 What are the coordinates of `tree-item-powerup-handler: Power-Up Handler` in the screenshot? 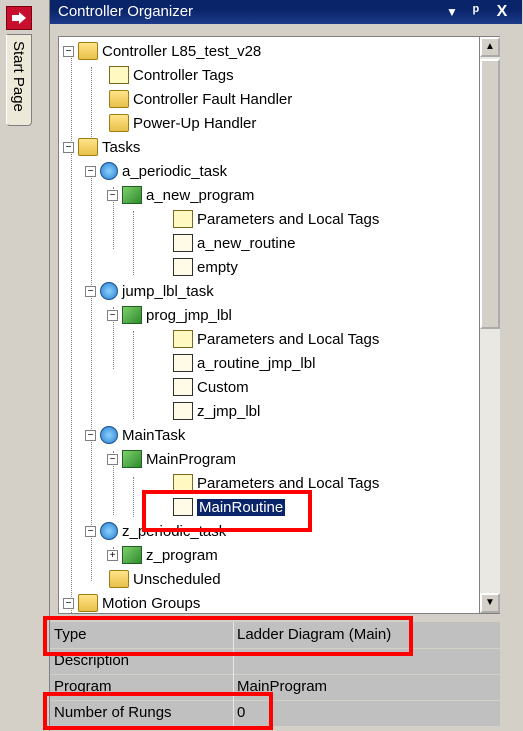 It's located at (182, 123).